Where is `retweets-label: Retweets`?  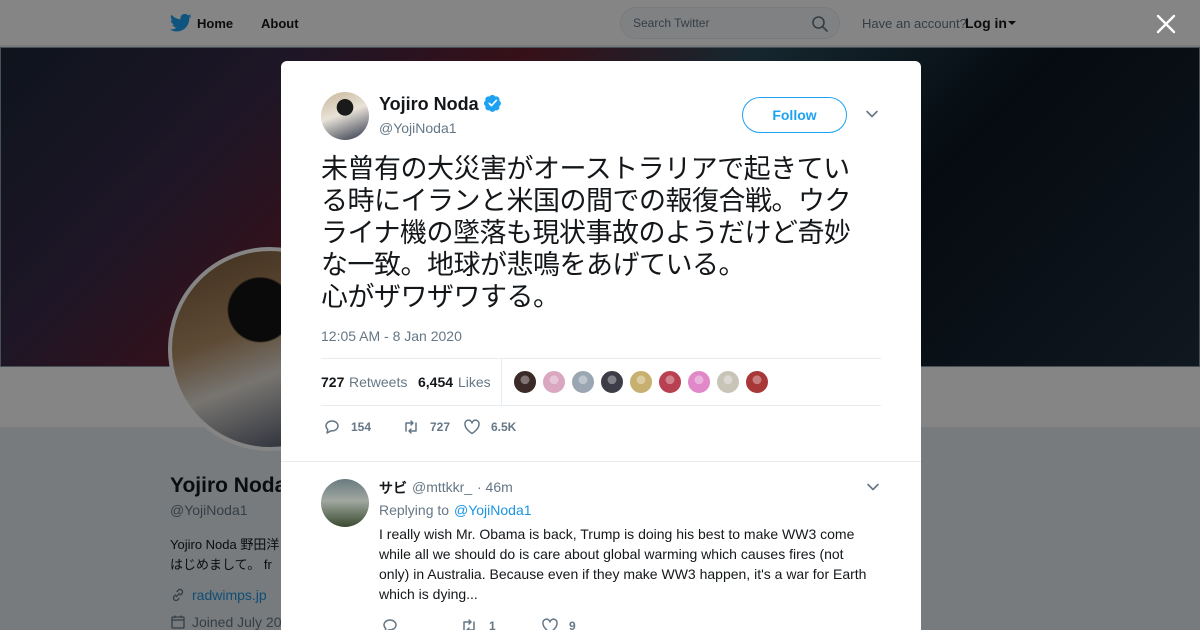
retweets-label: Retweets is located at coordinates (378, 382).